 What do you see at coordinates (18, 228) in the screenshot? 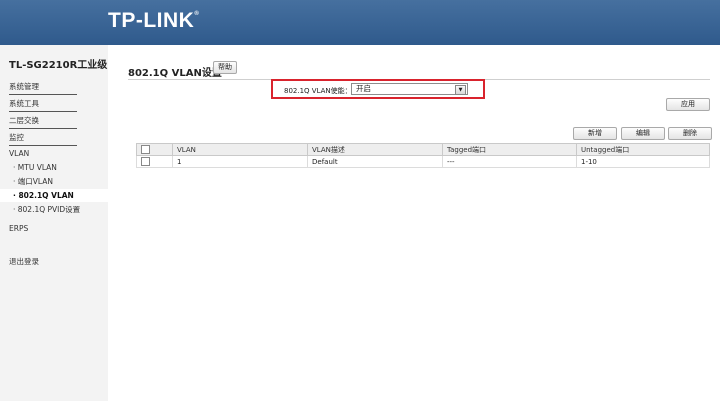
I see `sidebar-item-erps: ERPS` at bounding box center [18, 228].